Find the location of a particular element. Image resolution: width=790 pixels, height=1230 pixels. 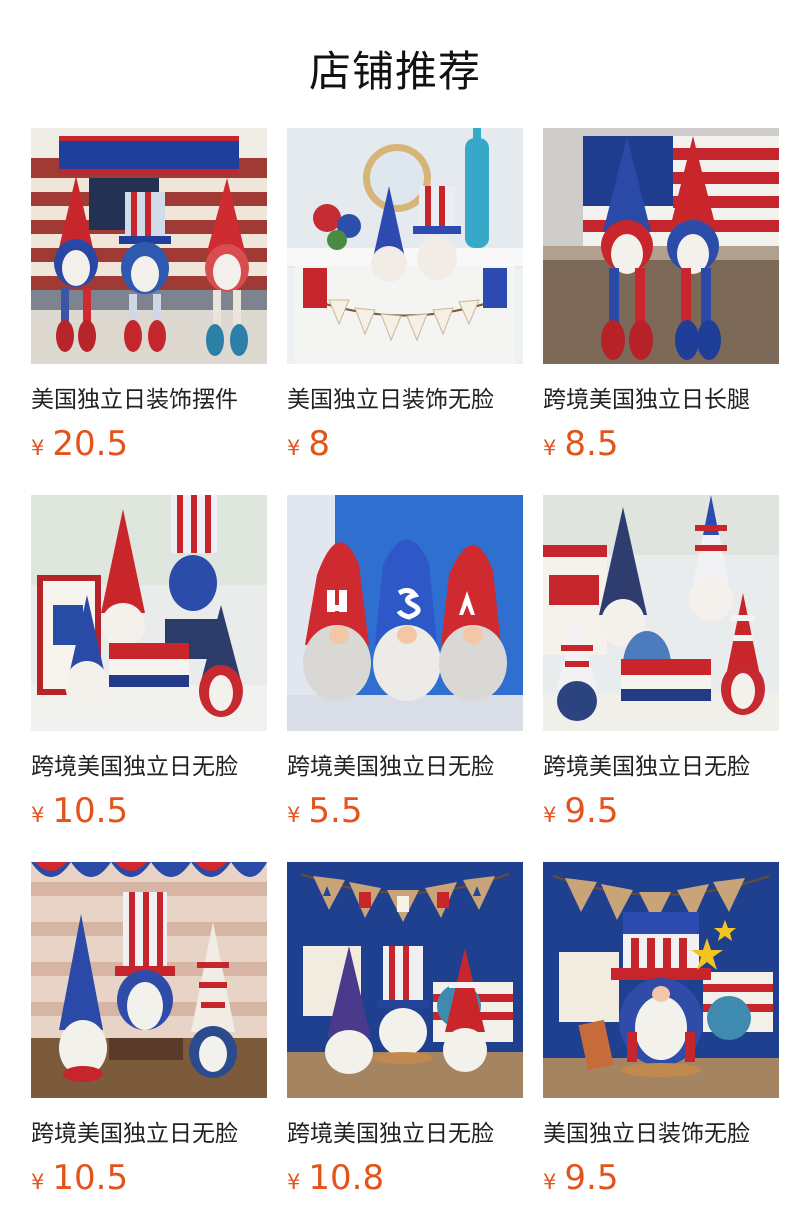

price-value: 8 is located at coordinates (319, 444).